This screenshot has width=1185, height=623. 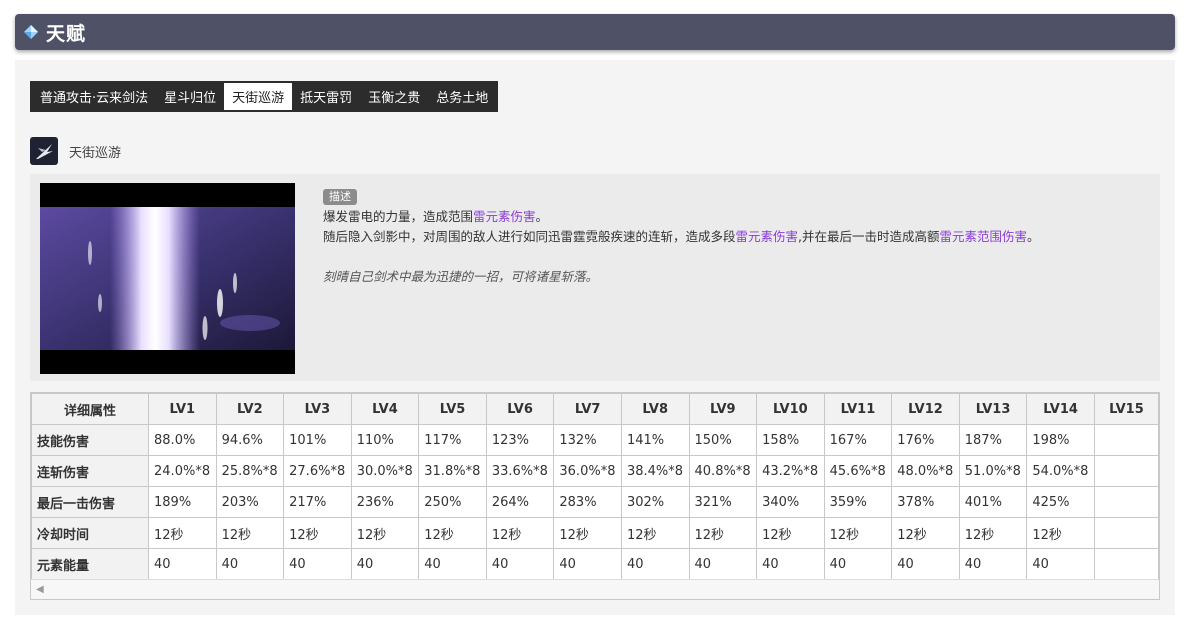 What do you see at coordinates (1060, 409) in the screenshot?
I see `level-header: LV14` at bounding box center [1060, 409].